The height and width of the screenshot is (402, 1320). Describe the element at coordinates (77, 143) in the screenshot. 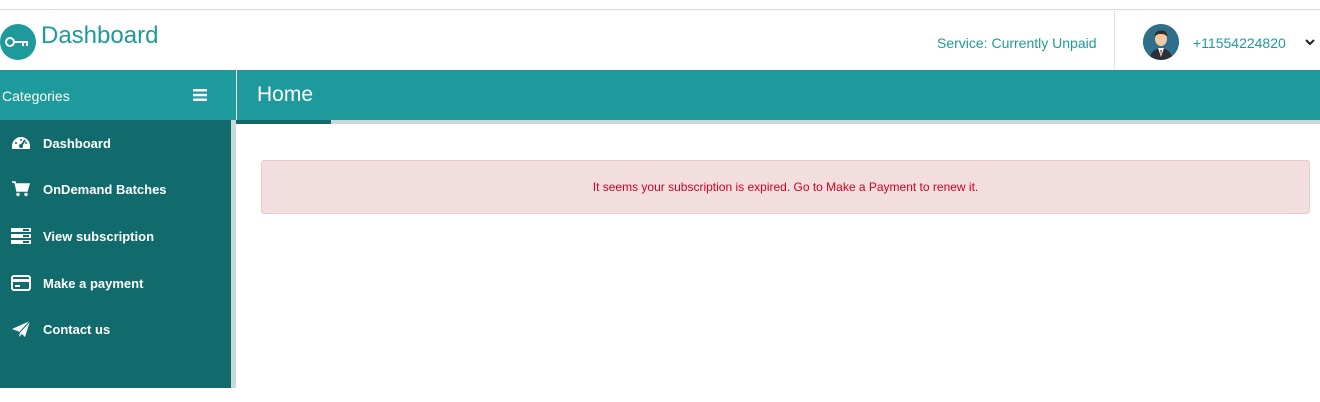

I see `sidebar-item-label: Dashboard` at that location.